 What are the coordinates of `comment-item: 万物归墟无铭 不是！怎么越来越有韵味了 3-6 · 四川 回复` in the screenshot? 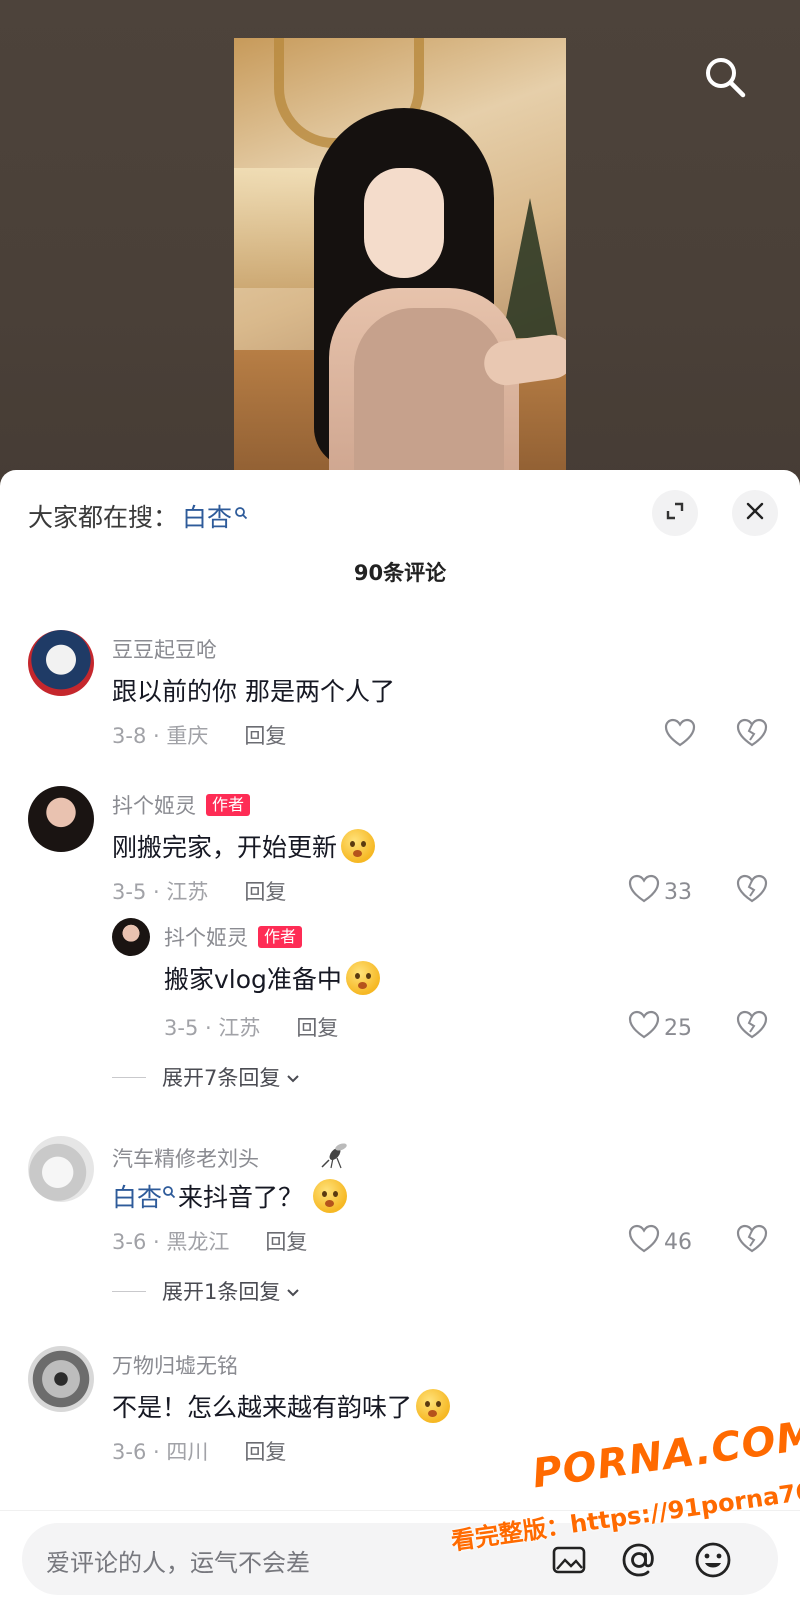 It's located at (400, 1411).